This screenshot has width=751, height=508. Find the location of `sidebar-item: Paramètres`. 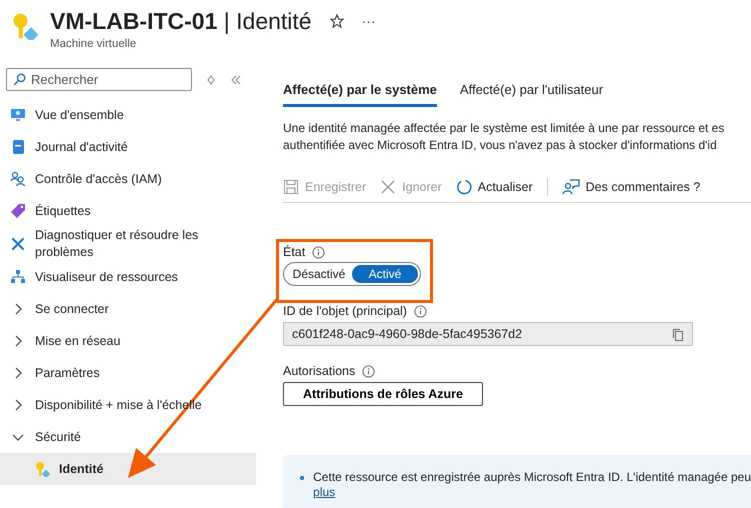

sidebar-item: Paramètres is located at coordinates (128, 373).